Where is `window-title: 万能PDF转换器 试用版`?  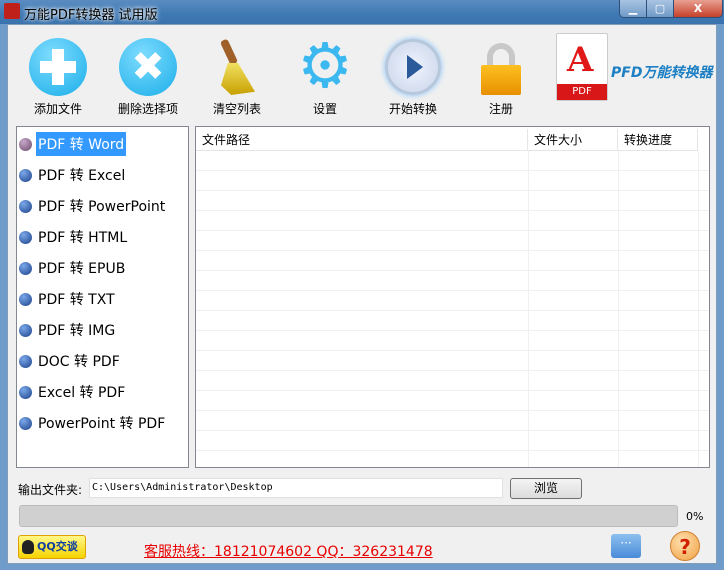
window-title: 万能PDF转换器 试用版 is located at coordinates (91, 15).